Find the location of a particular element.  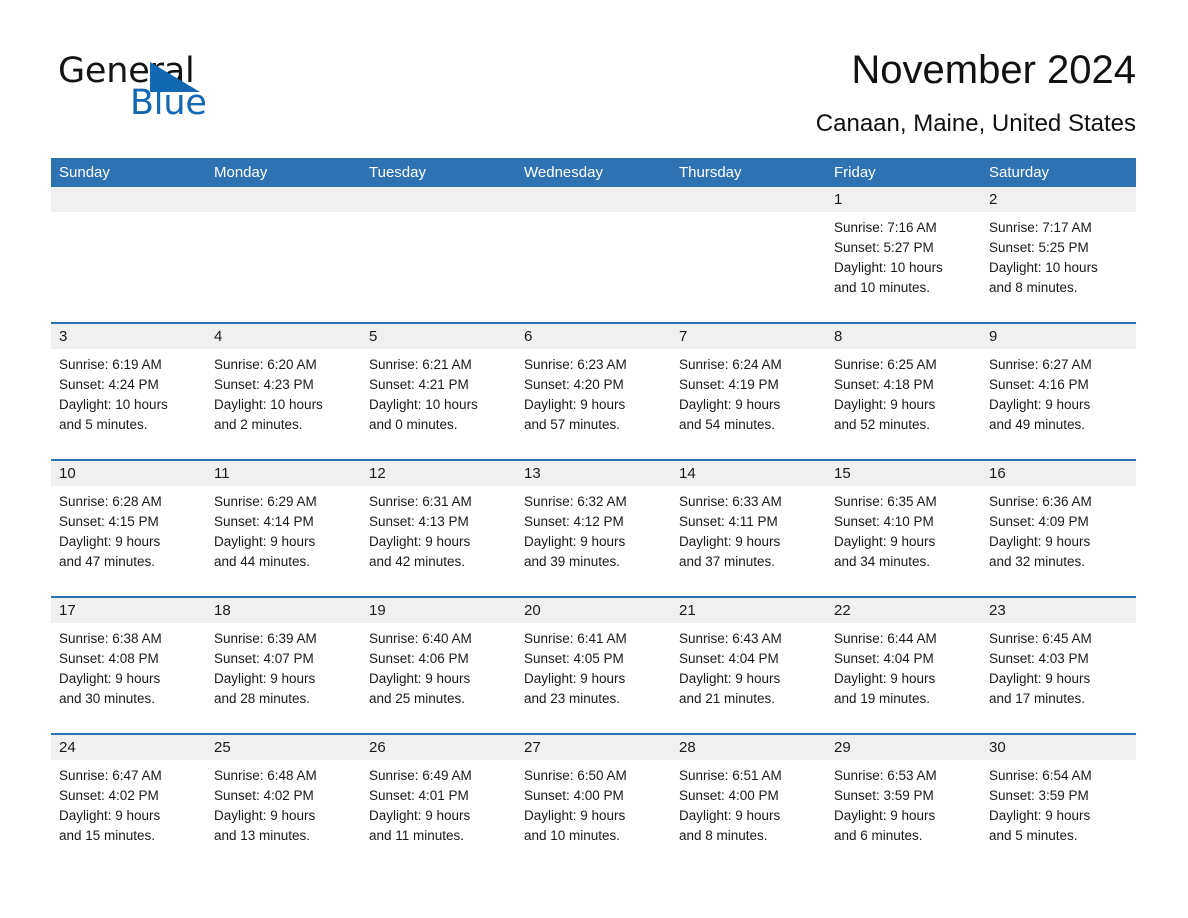

sunrise-text: Sunrise: 6:27 AM is located at coordinates (1040, 364).